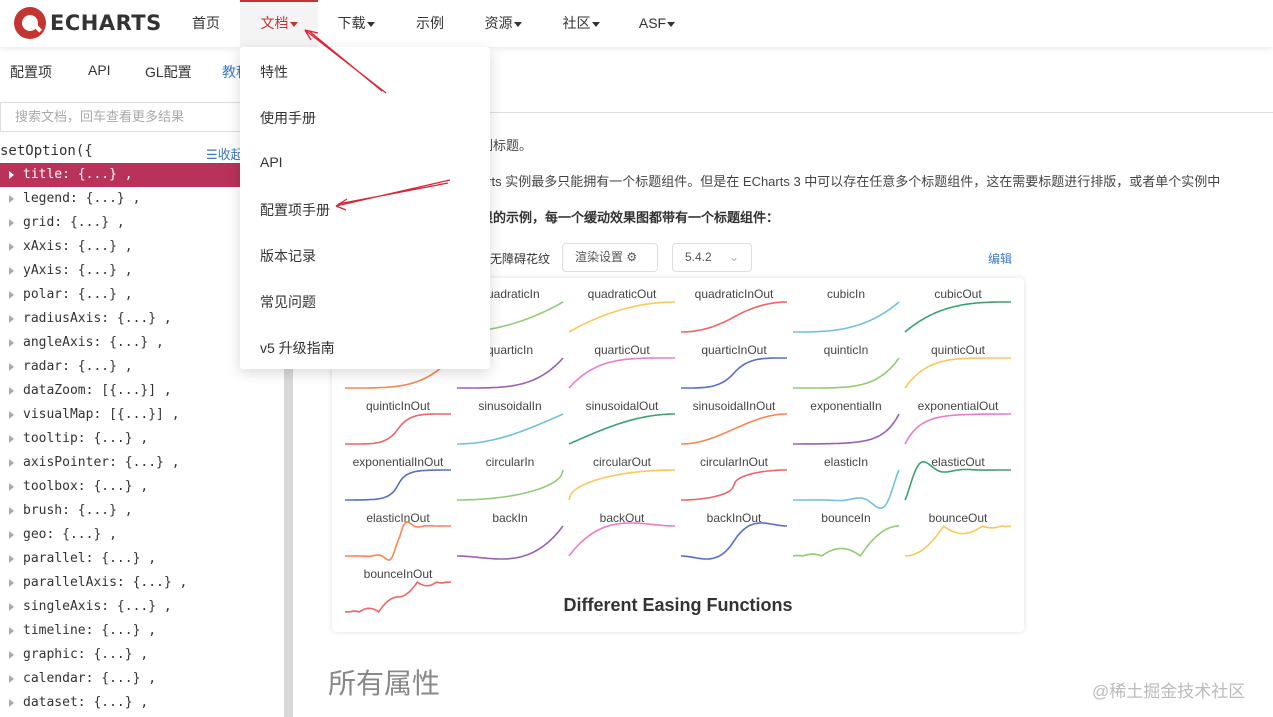 The width and height of the screenshot is (1273, 717). What do you see at coordinates (630, 217) in the screenshot?
I see `description-line-3: 很的示例，每一个缓动效果图都带有一个标题组件：` at bounding box center [630, 217].